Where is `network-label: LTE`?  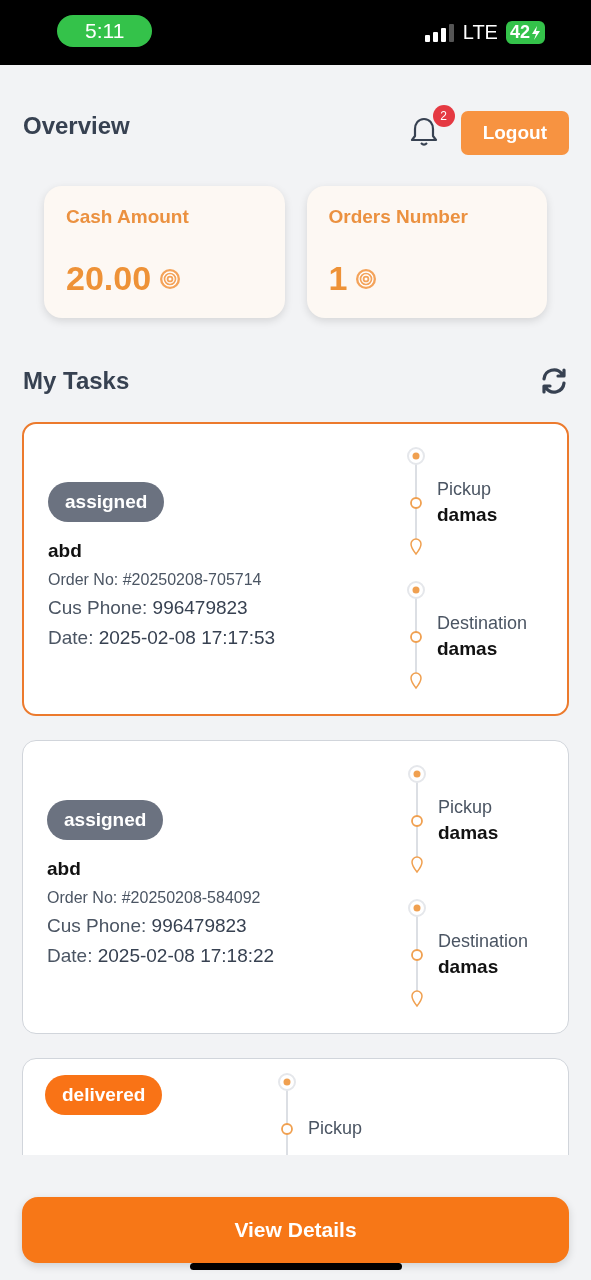
network-label: LTE is located at coordinates (480, 32).